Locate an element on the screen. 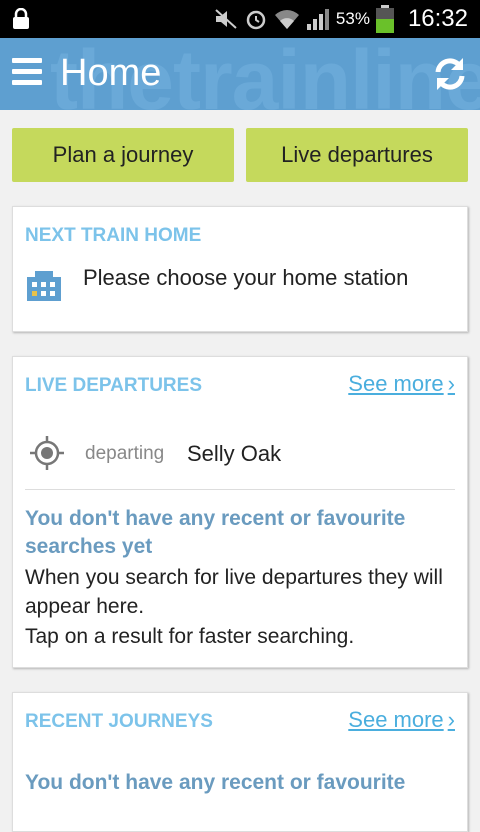  signal-icon is located at coordinates (317, 19).